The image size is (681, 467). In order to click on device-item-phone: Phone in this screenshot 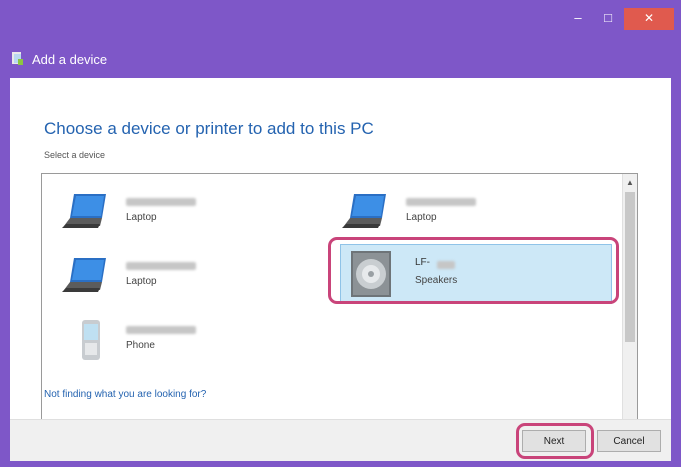, I will do `click(187, 340)`.